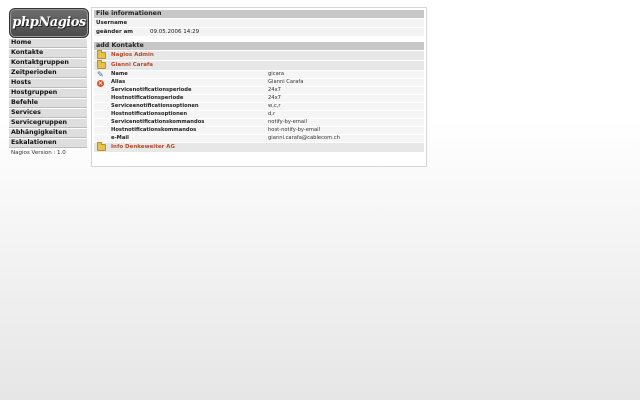 Image resolution: width=640 pixels, height=400 pixels. What do you see at coordinates (259, 46) in the screenshot?
I see `contacts-heading: add Kontakte` at bounding box center [259, 46].